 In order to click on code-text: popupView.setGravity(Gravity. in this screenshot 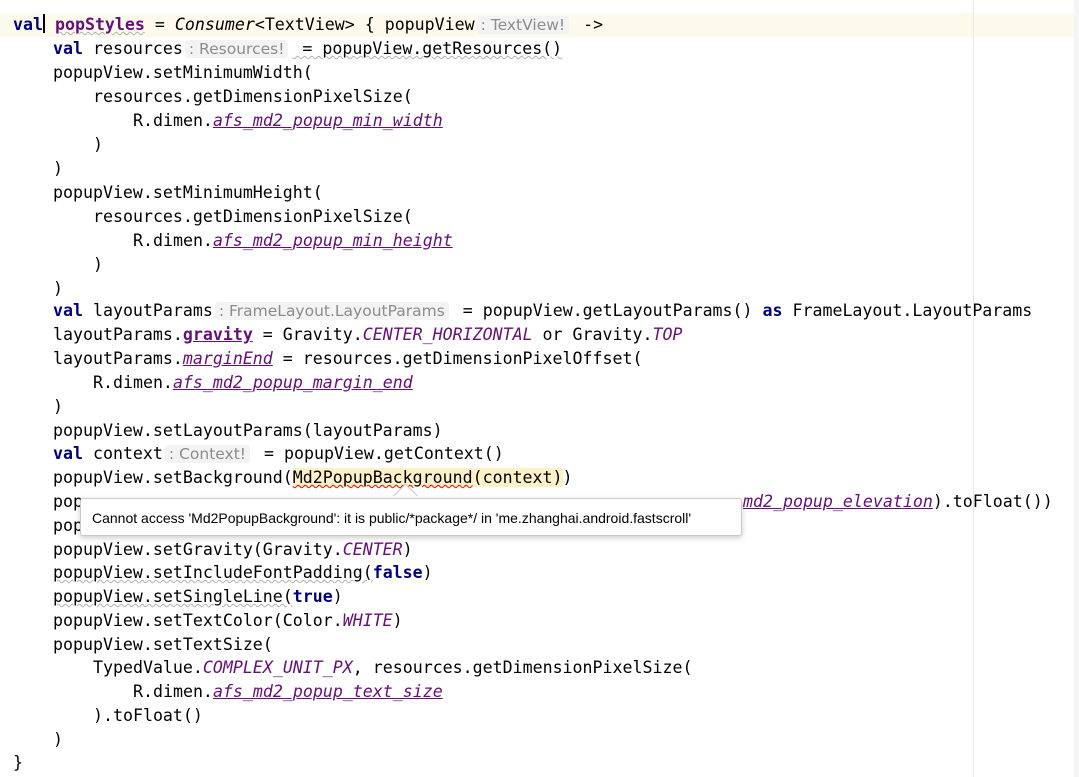, I will do `click(198, 549)`.